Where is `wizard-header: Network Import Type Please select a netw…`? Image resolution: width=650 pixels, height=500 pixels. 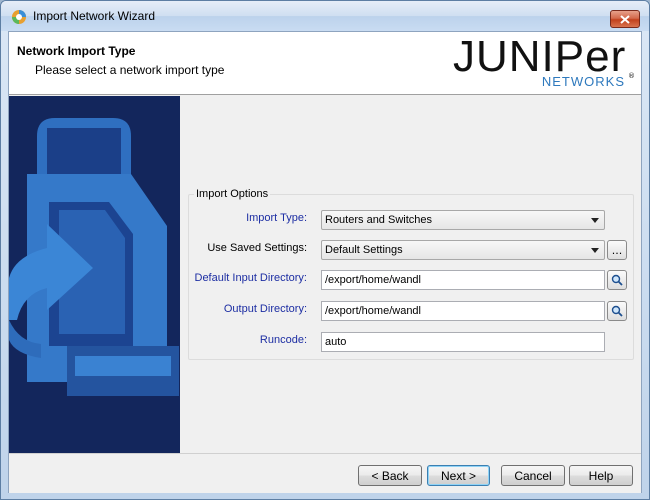 wizard-header: Network Import Type Please select a netw… is located at coordinates (325, 63).